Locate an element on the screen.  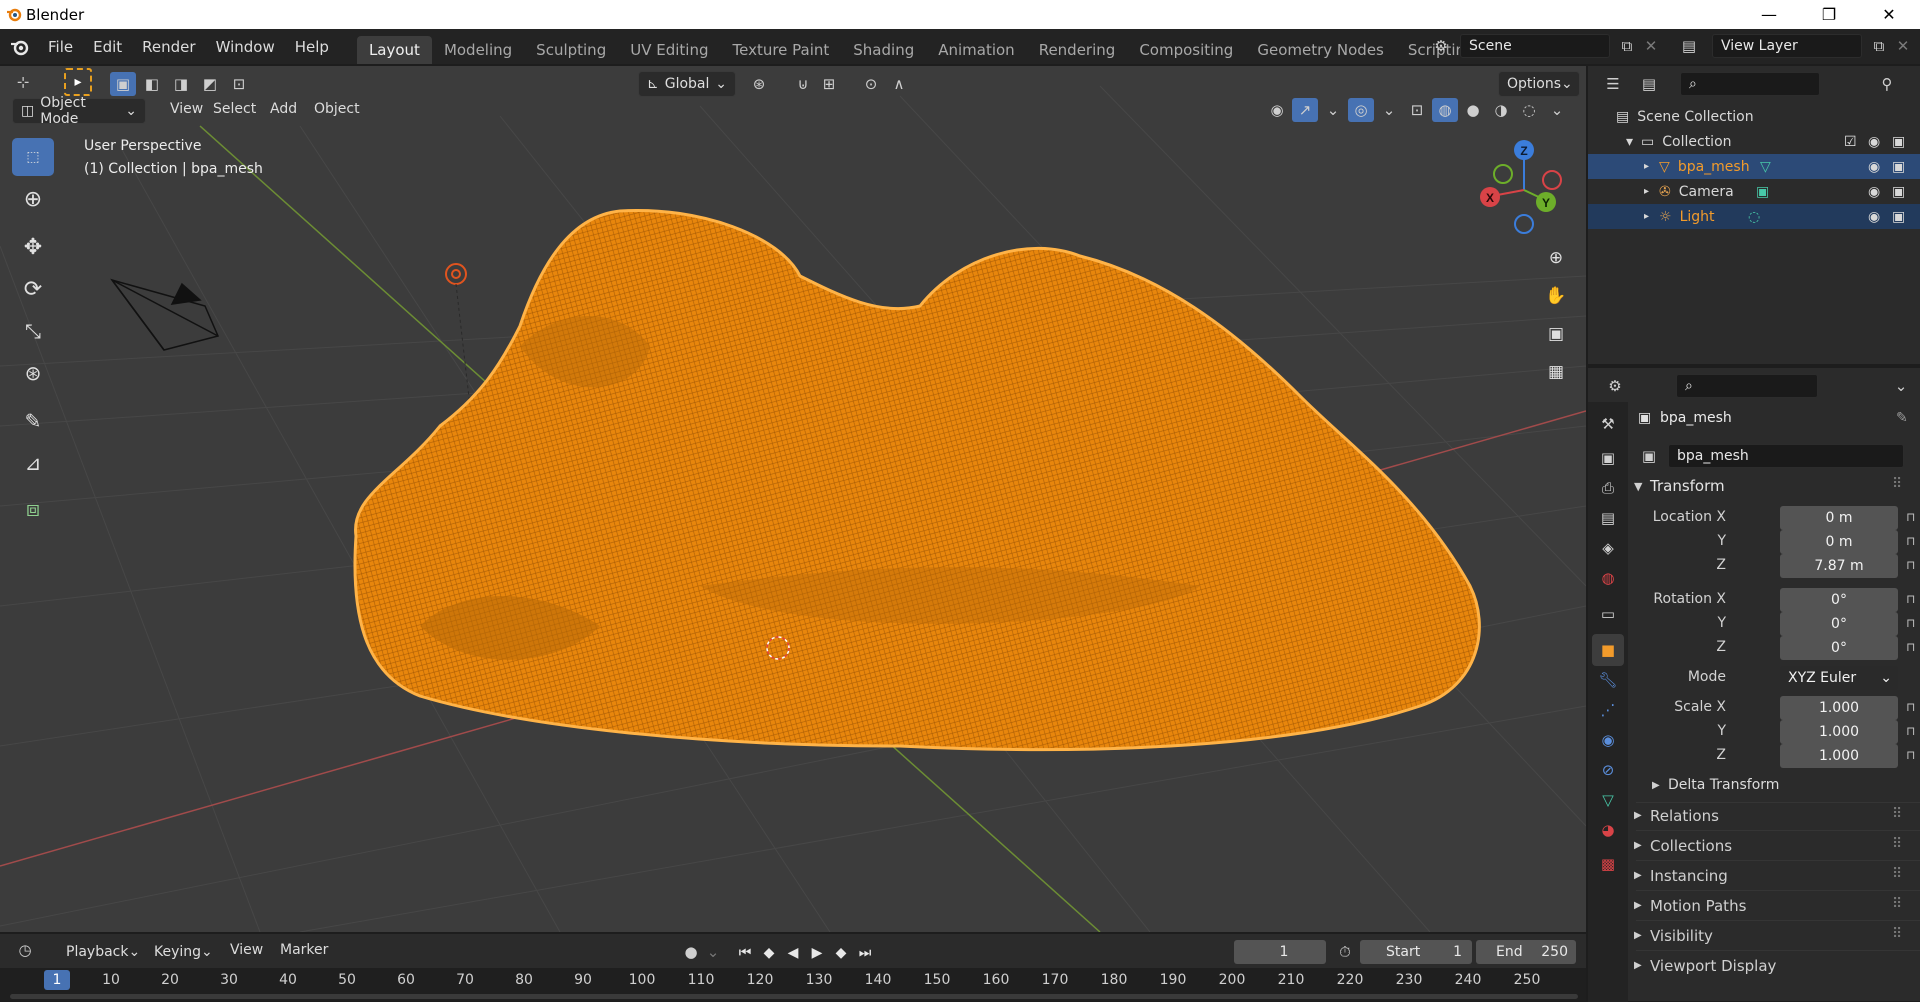
modifier-tab-icon: 🔧︎ is located at coordinates (1608, 680).